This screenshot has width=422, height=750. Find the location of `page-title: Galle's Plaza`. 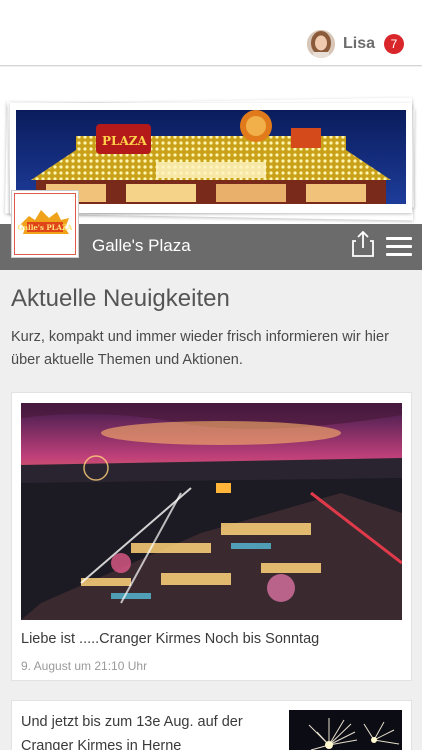

page-title: Galle's Plaza is located at coordinates (141, 245).